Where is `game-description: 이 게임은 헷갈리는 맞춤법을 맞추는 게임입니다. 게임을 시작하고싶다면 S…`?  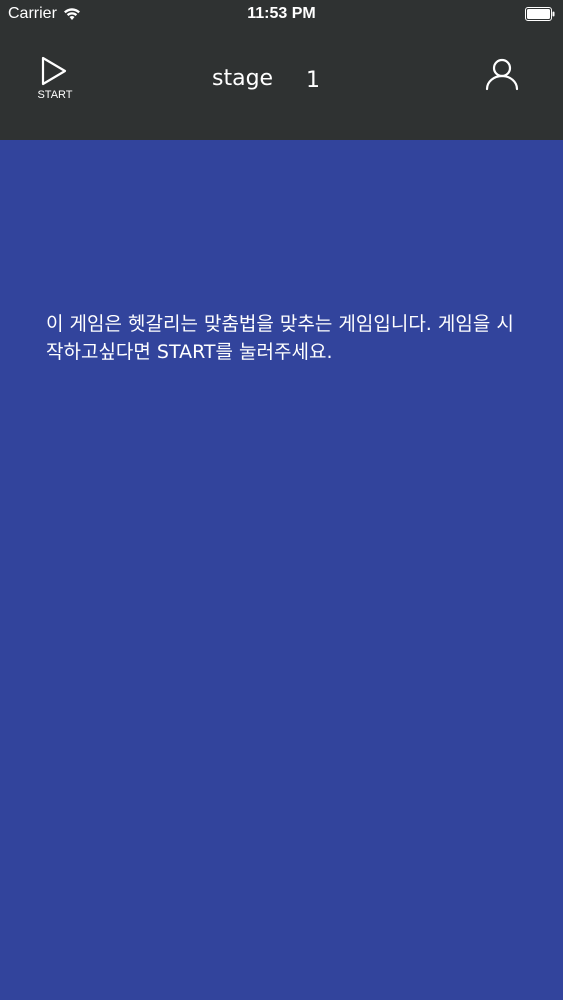
game-description: 이 게임은 헷갈리는 맞춤법을 맞추는 게임입니다. 게임을 시작하고싶다면 S… is located at coordinates (280, 338).